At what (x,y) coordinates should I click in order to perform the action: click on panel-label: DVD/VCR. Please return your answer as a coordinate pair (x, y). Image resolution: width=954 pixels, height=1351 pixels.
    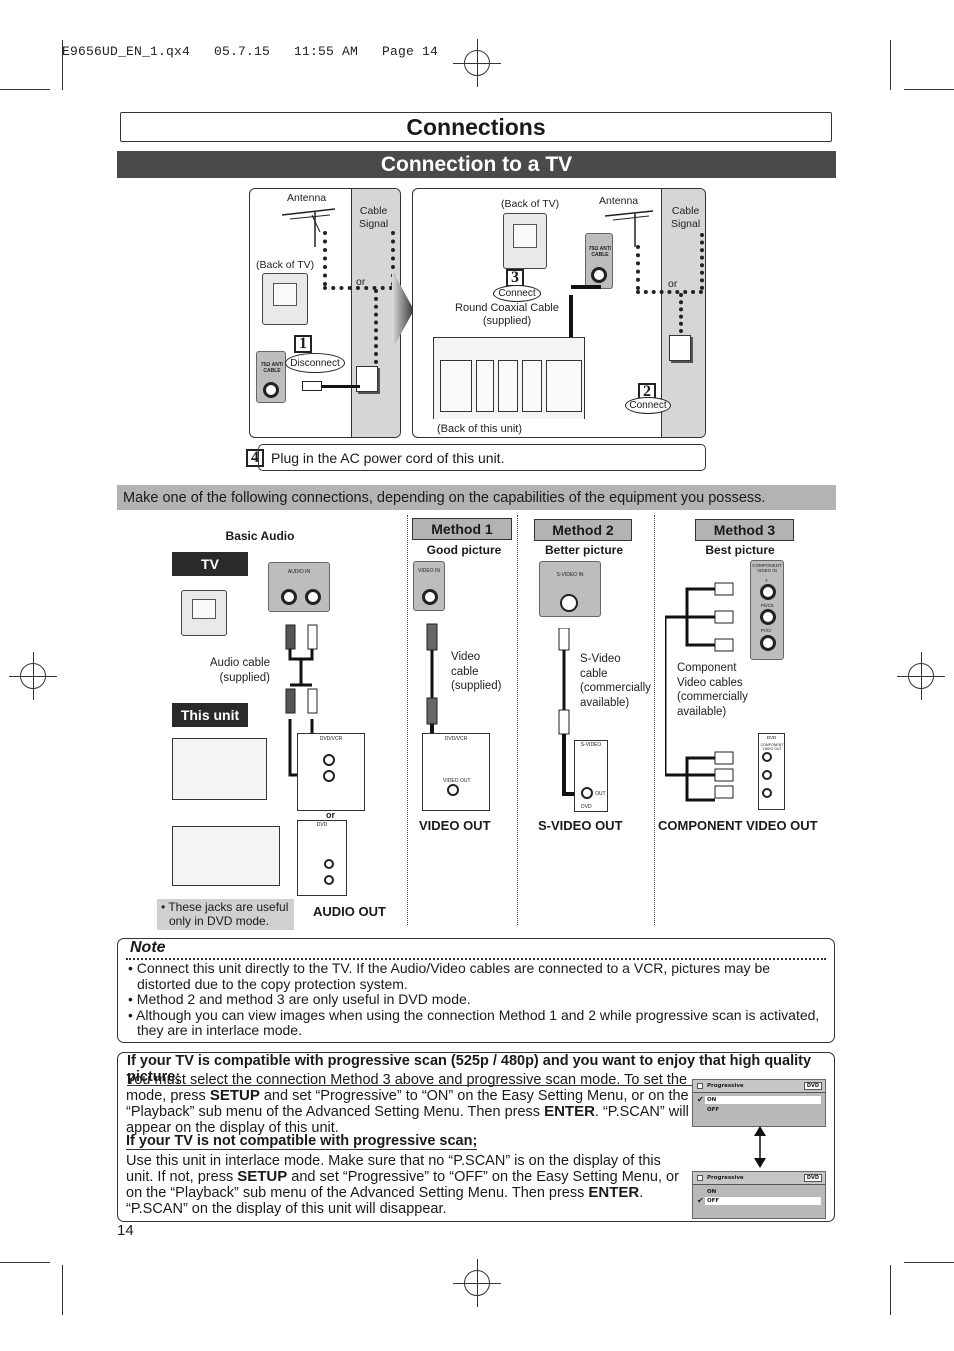
    Looking at the image, I should click on (456, 739).